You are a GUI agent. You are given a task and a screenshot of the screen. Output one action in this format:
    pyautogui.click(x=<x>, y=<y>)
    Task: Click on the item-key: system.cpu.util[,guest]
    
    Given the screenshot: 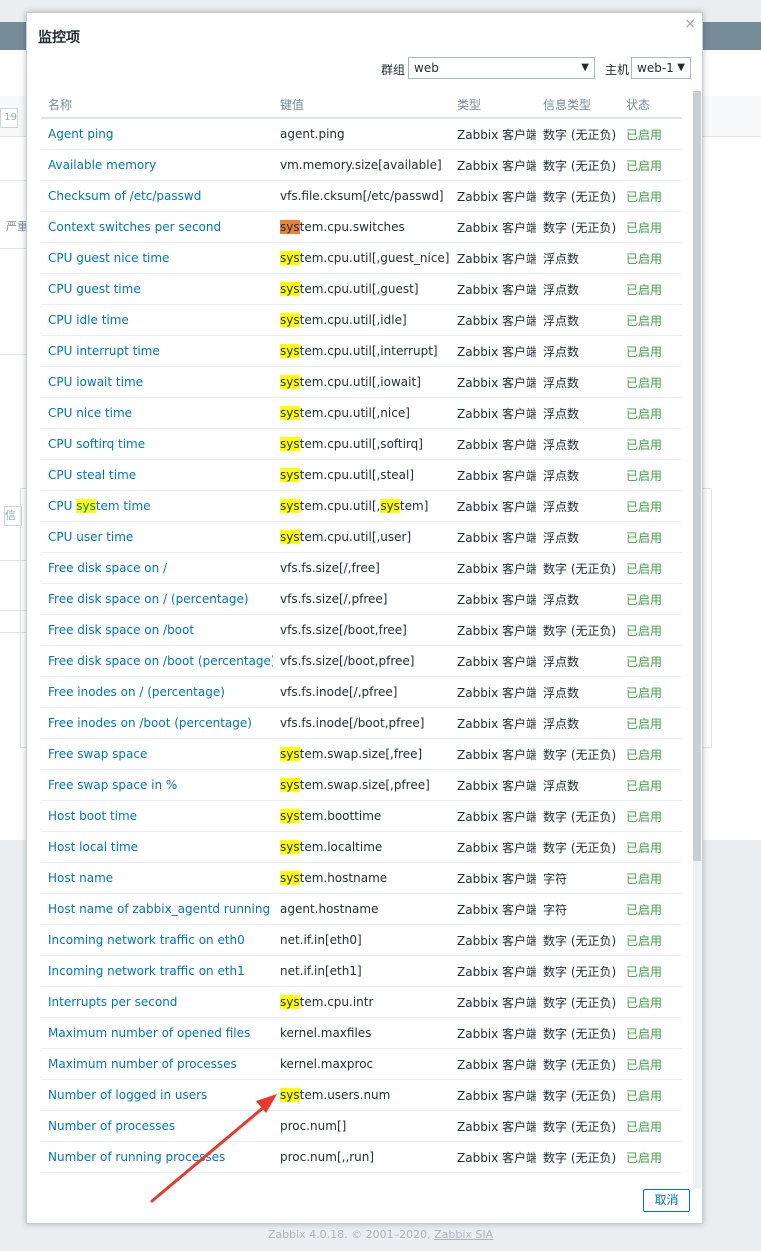 What is the action you would take?
    pyautogui.click(x=361, y=289)
    